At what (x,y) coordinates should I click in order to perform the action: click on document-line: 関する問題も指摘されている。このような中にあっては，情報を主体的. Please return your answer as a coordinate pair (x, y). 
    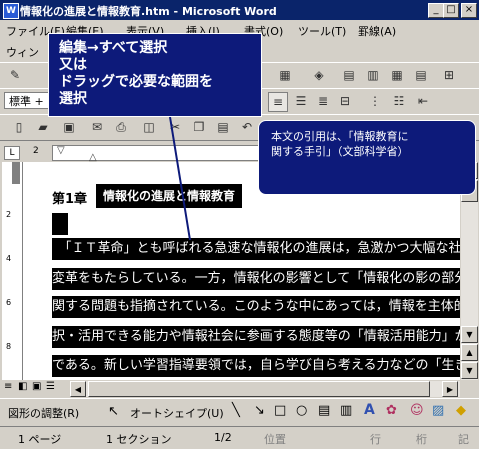
    Looking at the image, I should click on (256, 307).